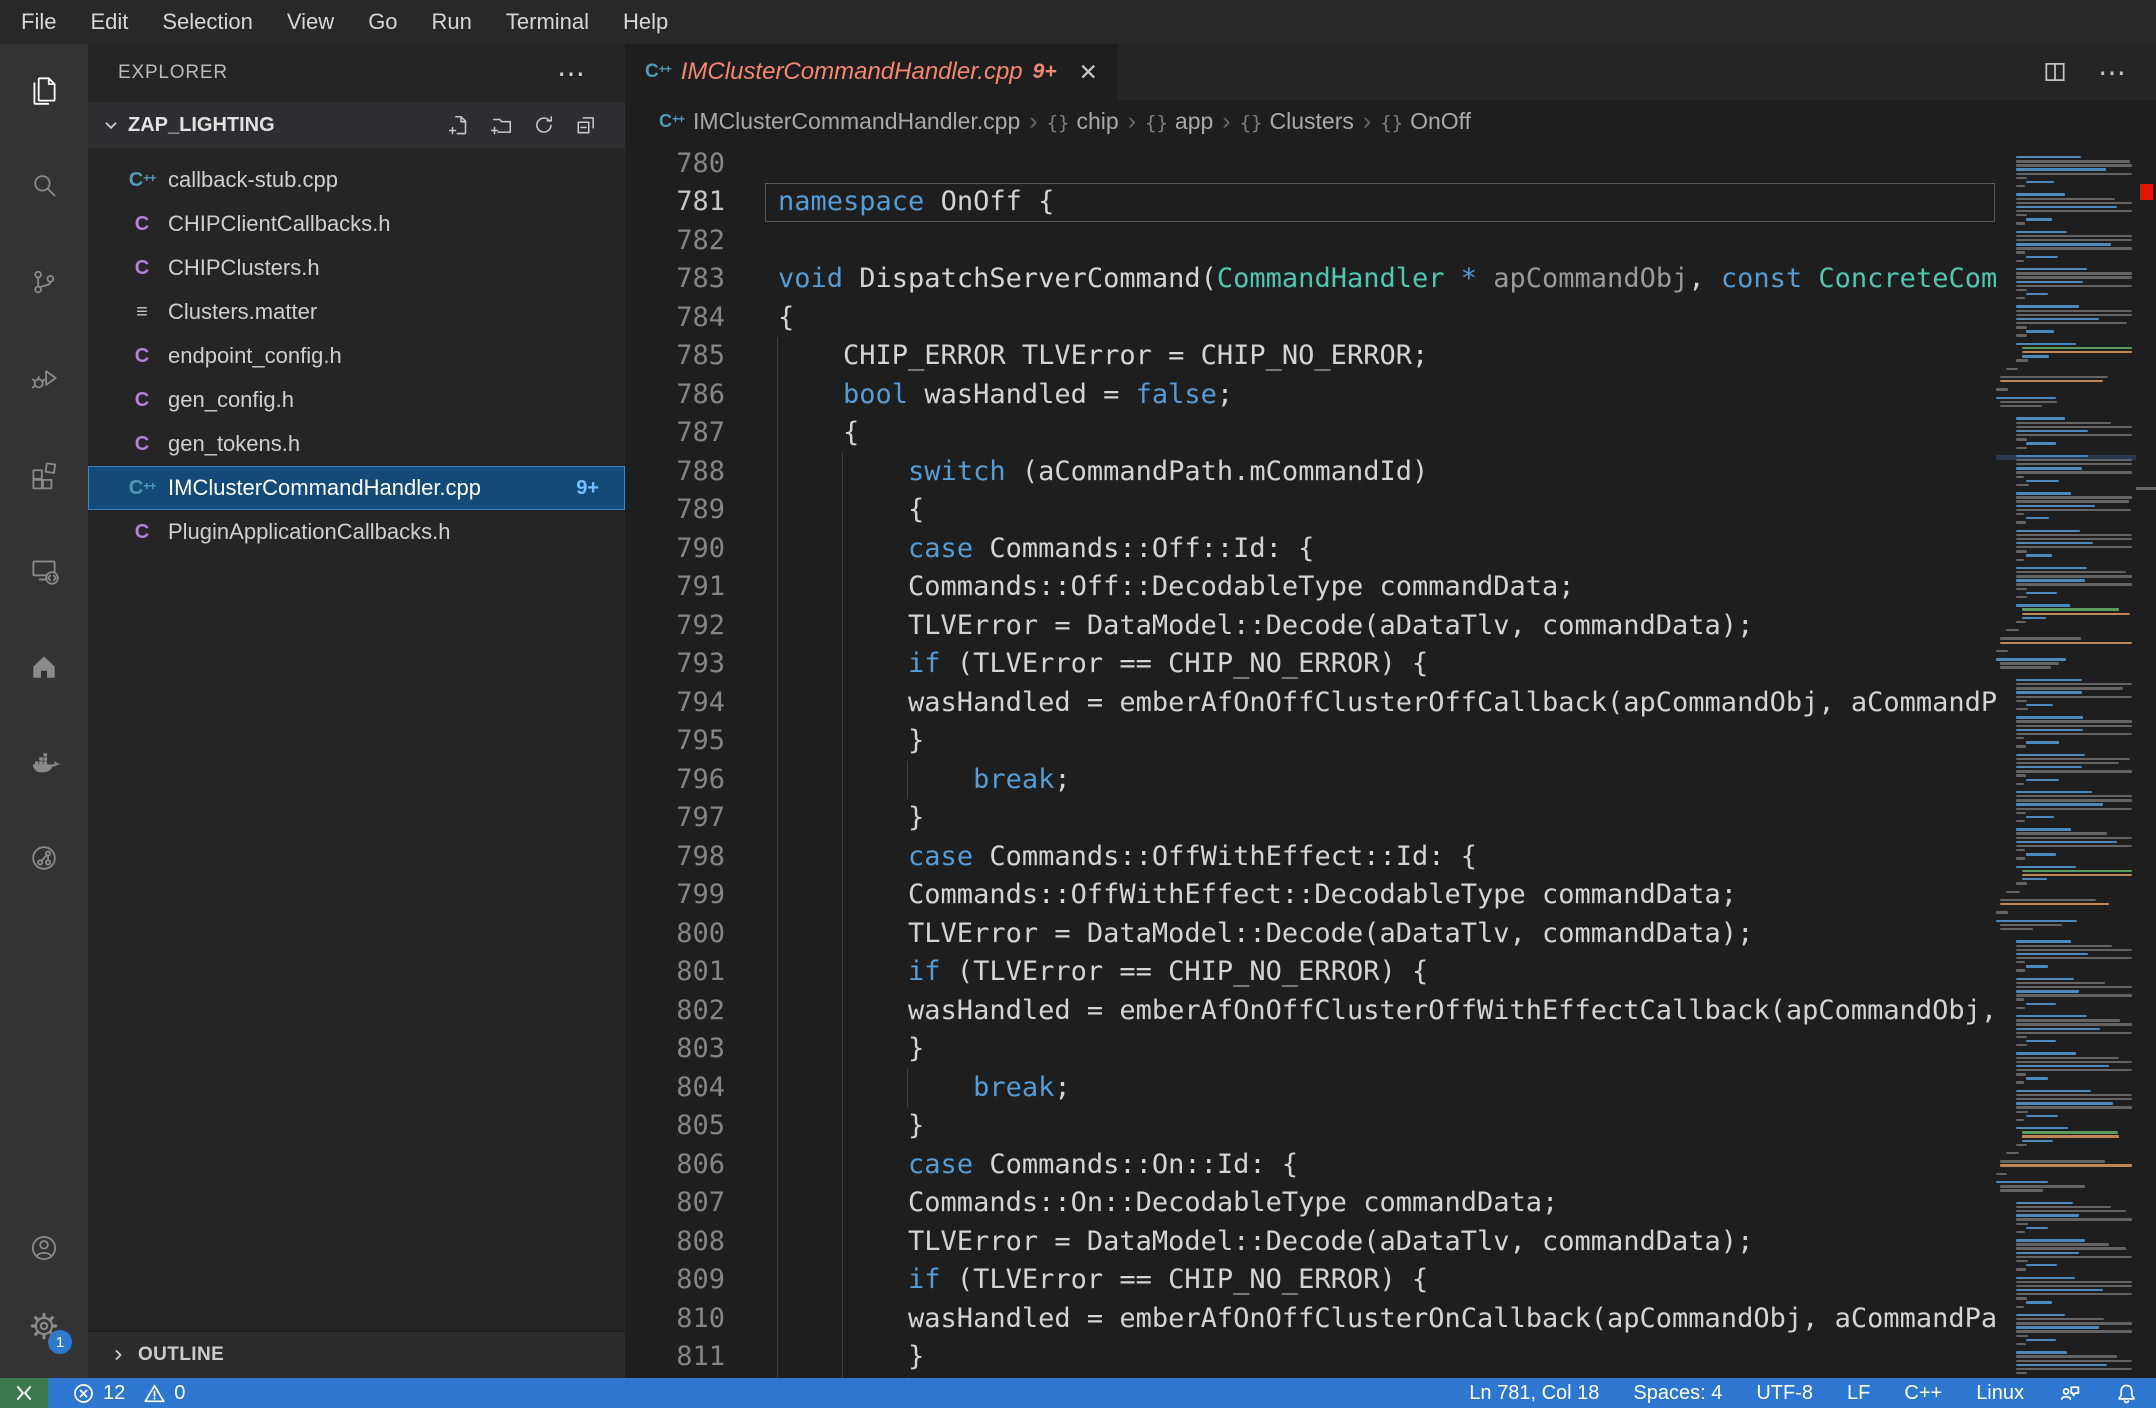 The height and width of the screenshot is (1408, 2156). What do you see at coordinates (2146, 192) in the screenshot?
I see `error-marker` at bounding box center [2146, 192].